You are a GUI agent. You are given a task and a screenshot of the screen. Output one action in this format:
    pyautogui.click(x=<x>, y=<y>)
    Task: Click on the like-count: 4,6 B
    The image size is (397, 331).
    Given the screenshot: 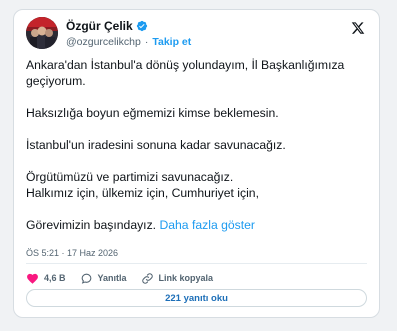 What is the action you would take?
    pyautogui.click(x=55, y=278)
    